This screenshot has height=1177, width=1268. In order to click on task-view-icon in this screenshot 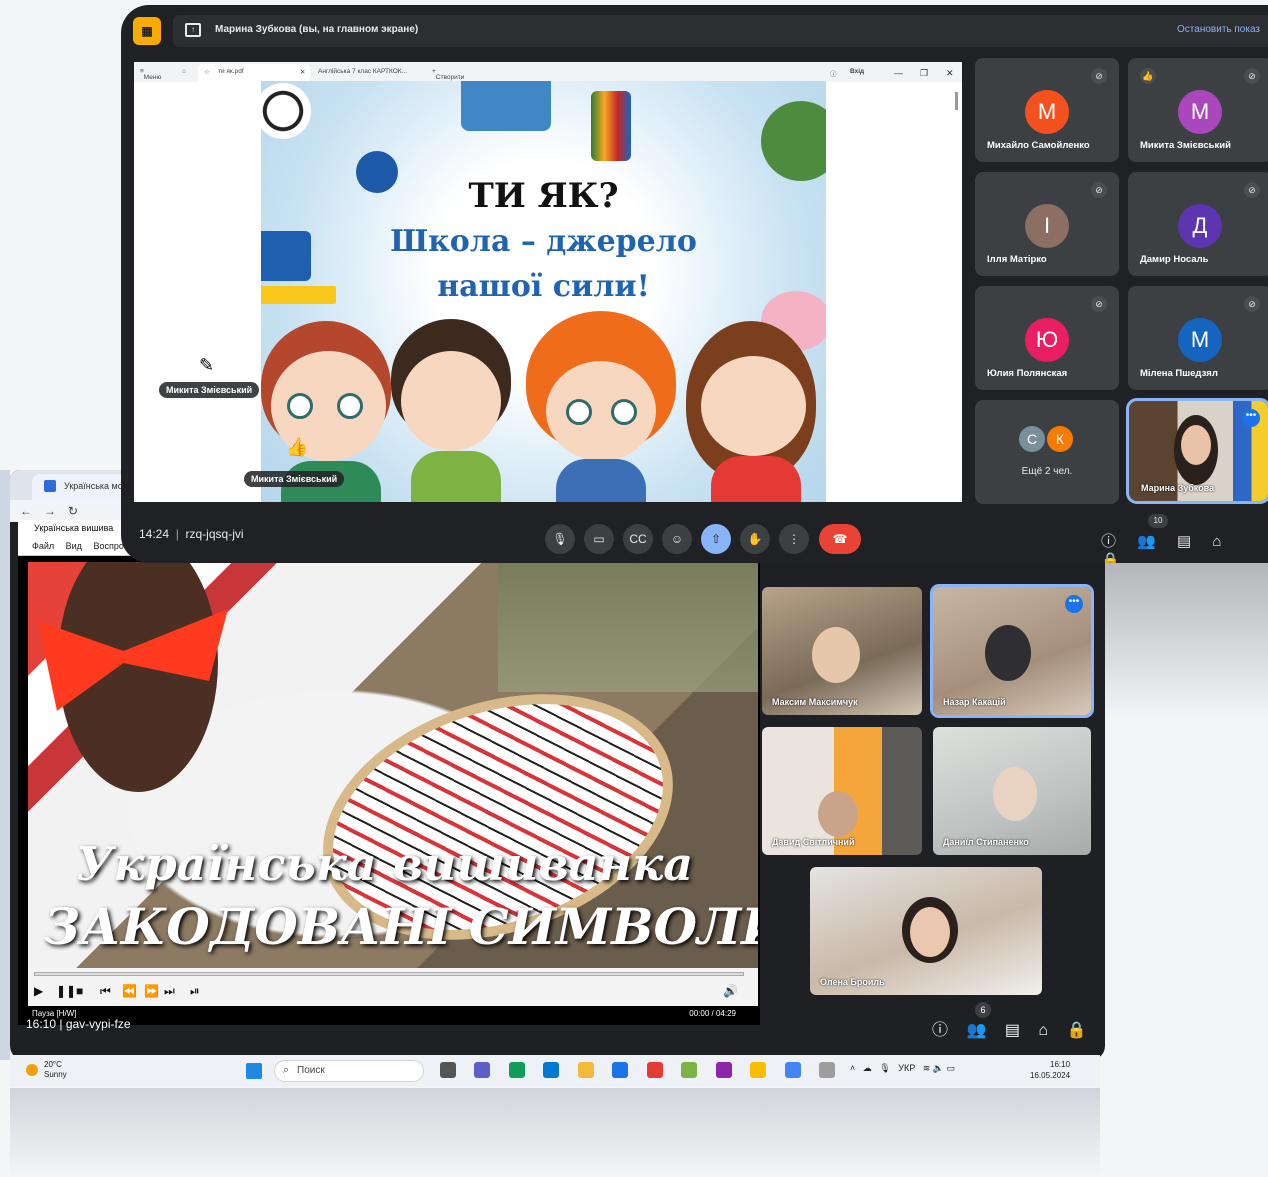, I will do `click(448, 1070)`.